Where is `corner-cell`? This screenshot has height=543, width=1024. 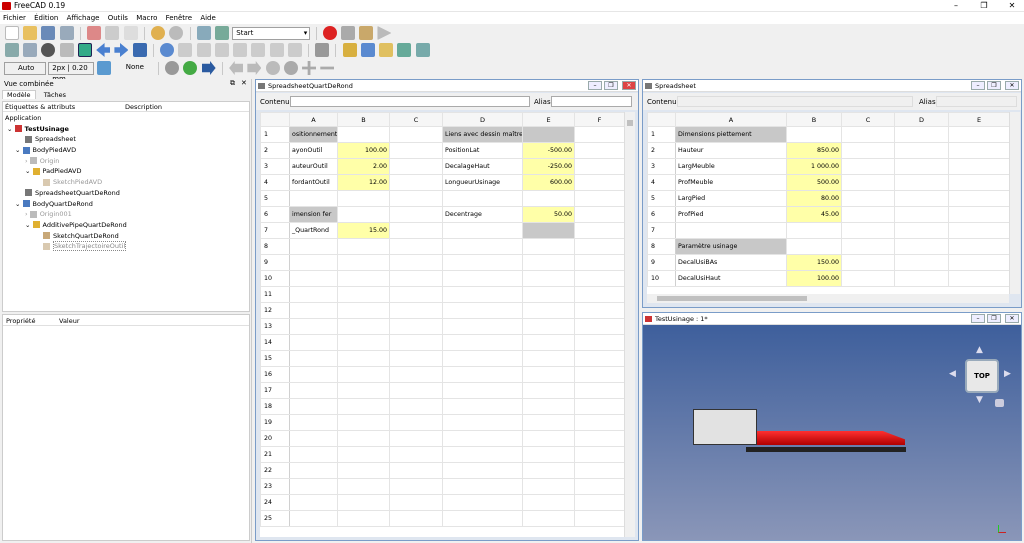 corner-cell is located at coordinates (661, 119).